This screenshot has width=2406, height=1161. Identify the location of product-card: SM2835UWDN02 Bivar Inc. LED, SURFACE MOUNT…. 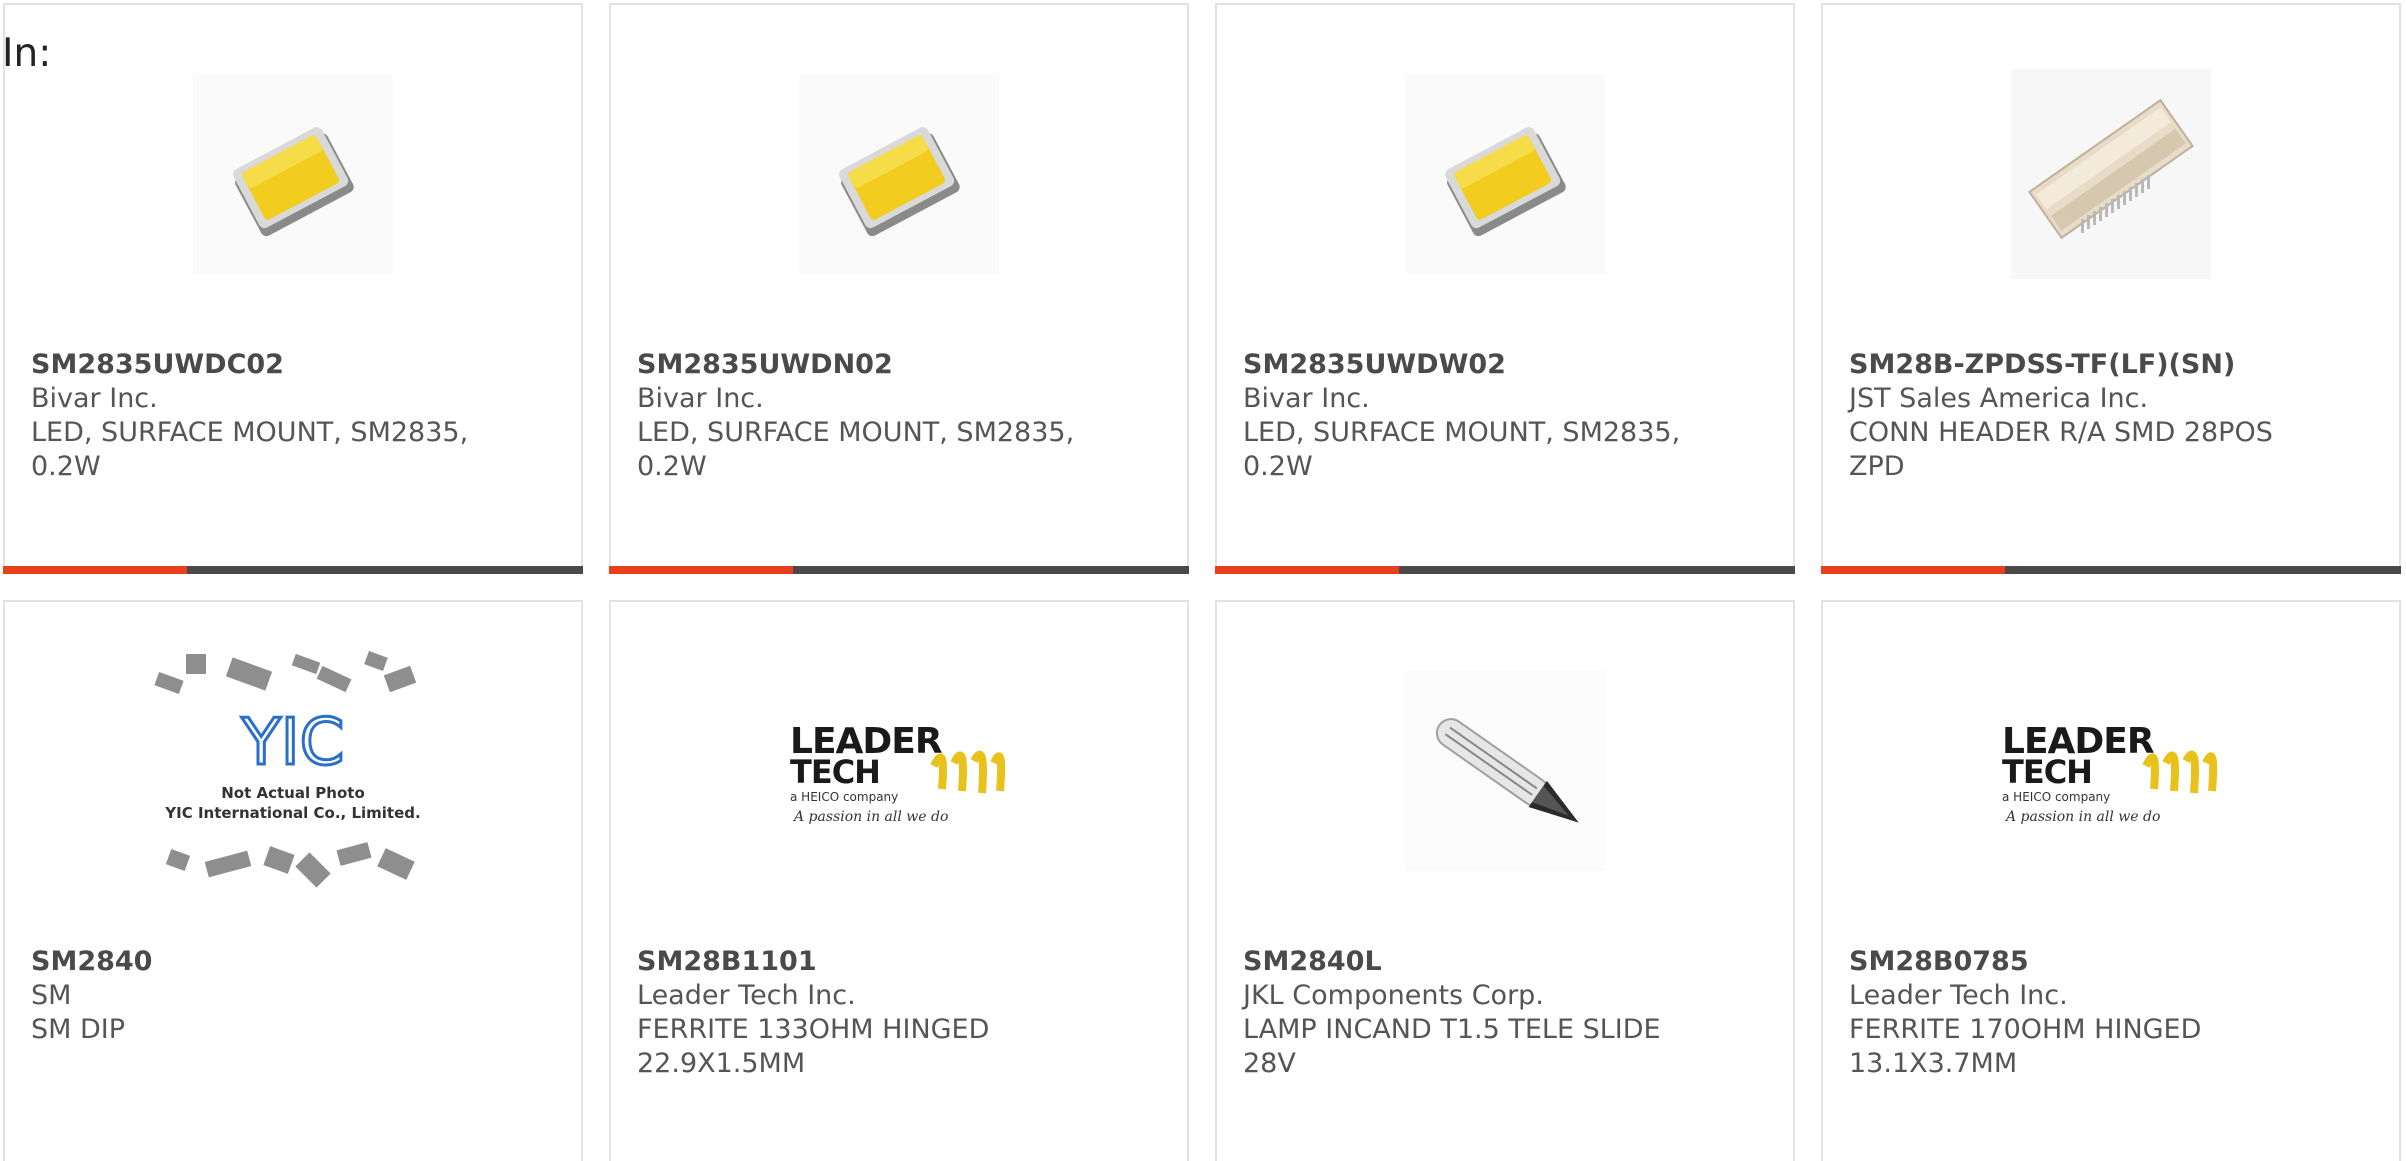
(899, 288).